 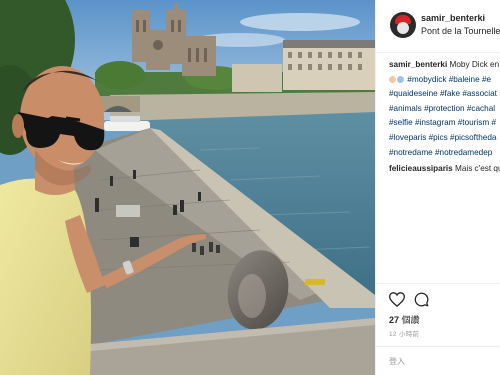 I want to click on comment-text: Mais c'est qu, so click(x=477, y=169).